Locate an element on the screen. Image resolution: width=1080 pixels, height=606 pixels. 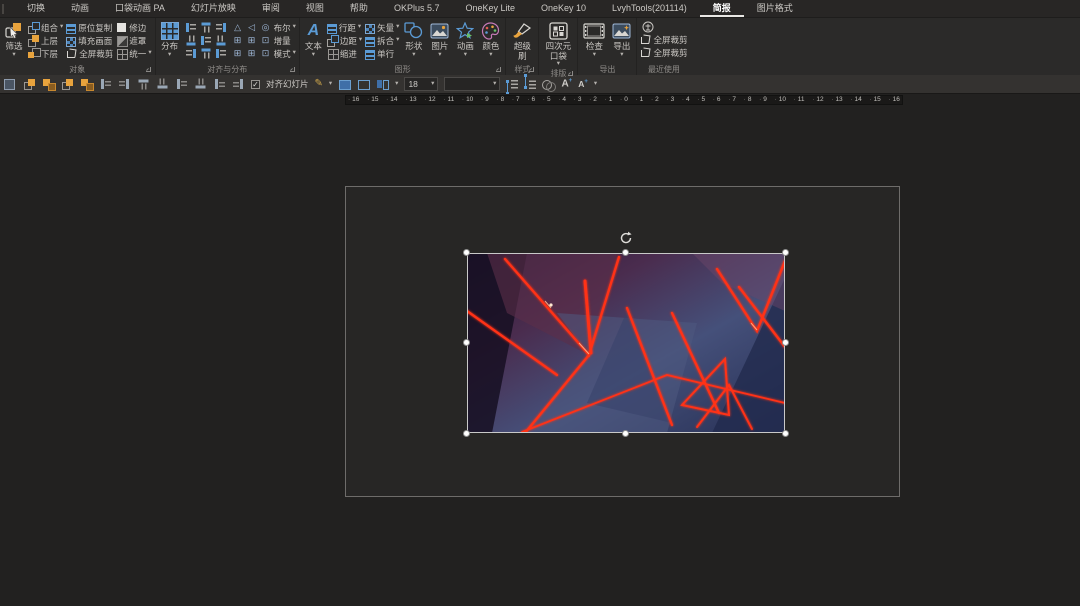
increase-font-icon: A+ is located at coordinates (566, 83).